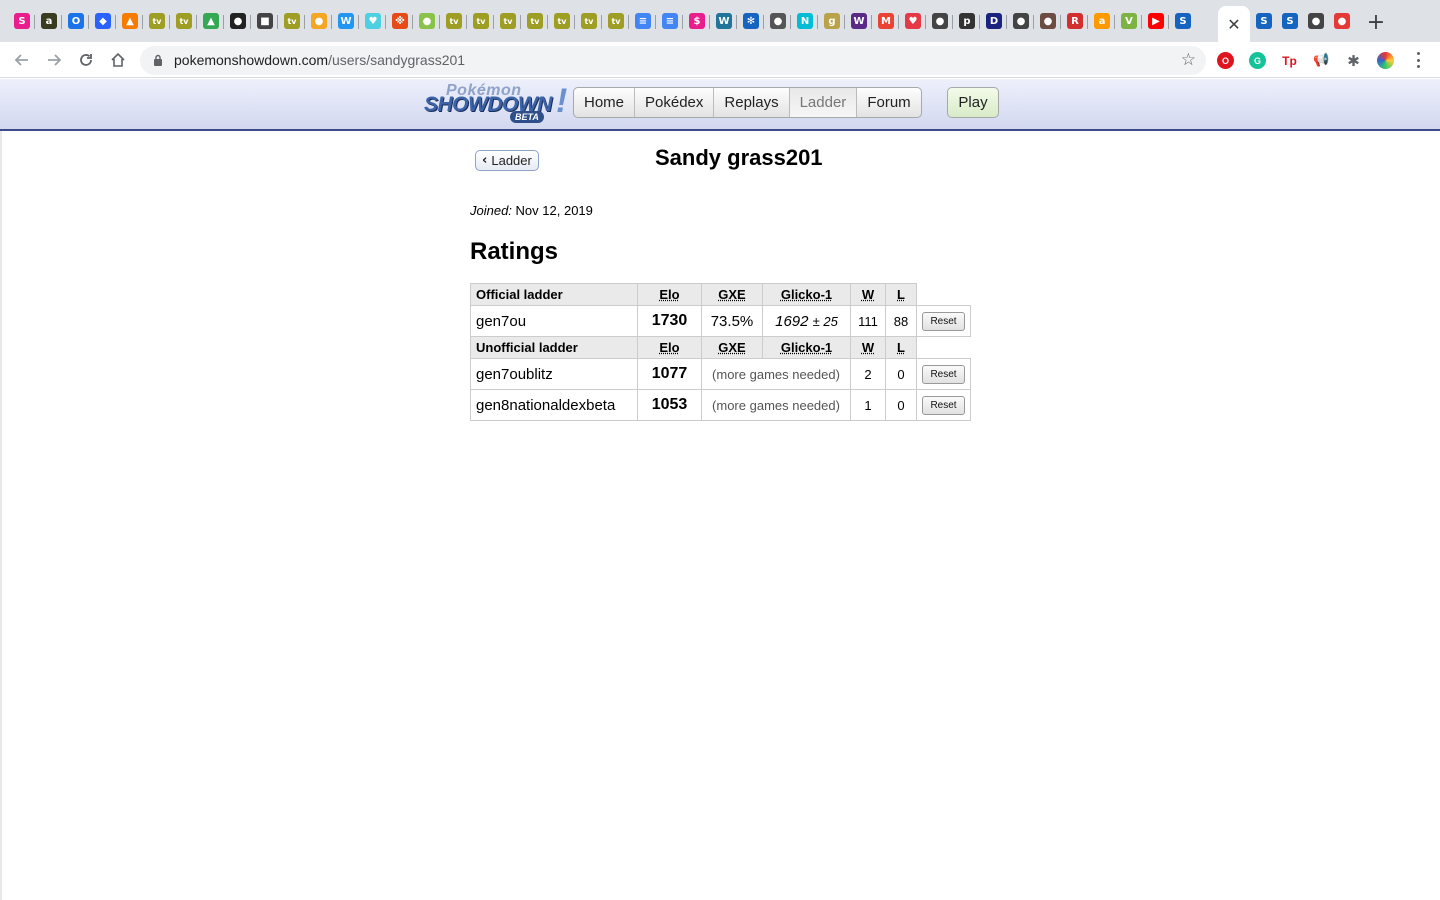  I want to click on pinned-tab-favicon: D, so click(994, 21).